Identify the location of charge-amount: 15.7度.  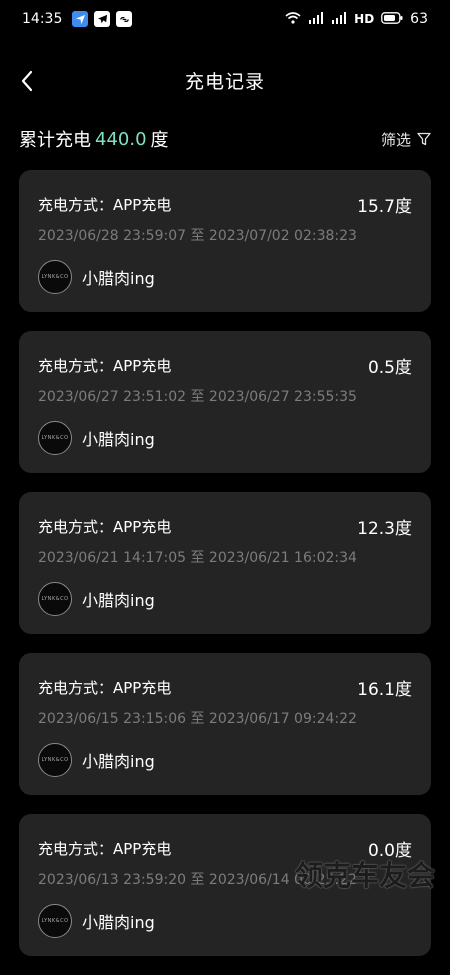
(384, 207).